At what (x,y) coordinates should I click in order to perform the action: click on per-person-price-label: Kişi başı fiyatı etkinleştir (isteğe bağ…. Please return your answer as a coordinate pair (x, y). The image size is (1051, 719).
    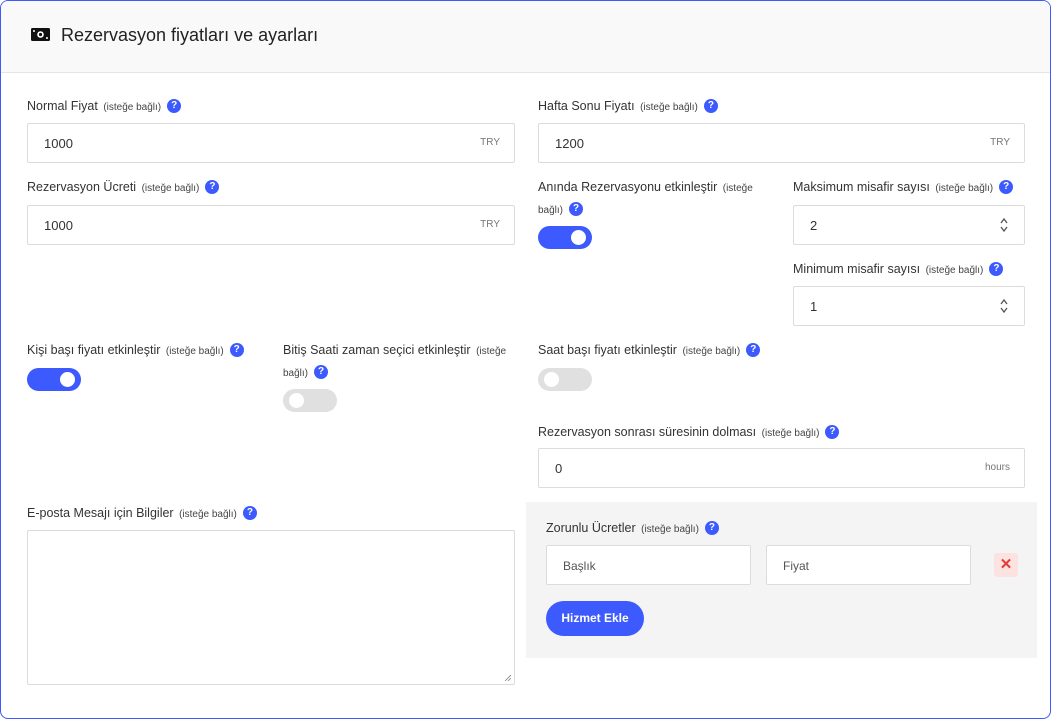
    Looking at the image, I should click on (135, 351).